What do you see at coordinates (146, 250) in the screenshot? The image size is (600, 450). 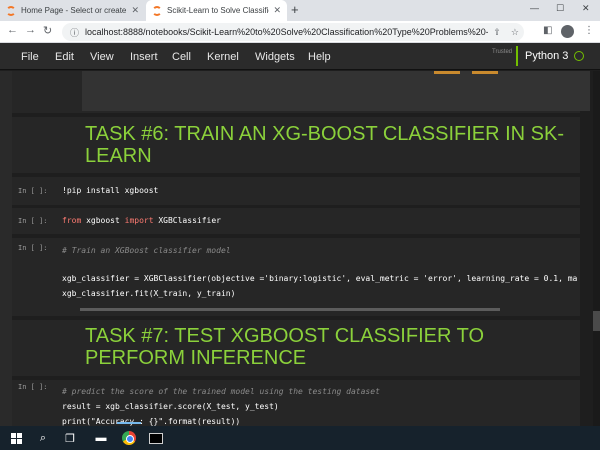 I see `train-comment: # Train an XGBoost classifier model` at bounding box center [146, 250].